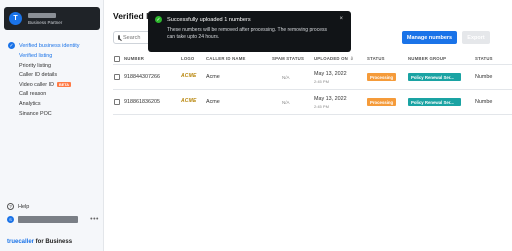  I want to click on manage-numbers-button: Manage numbers, so click(429, 37).